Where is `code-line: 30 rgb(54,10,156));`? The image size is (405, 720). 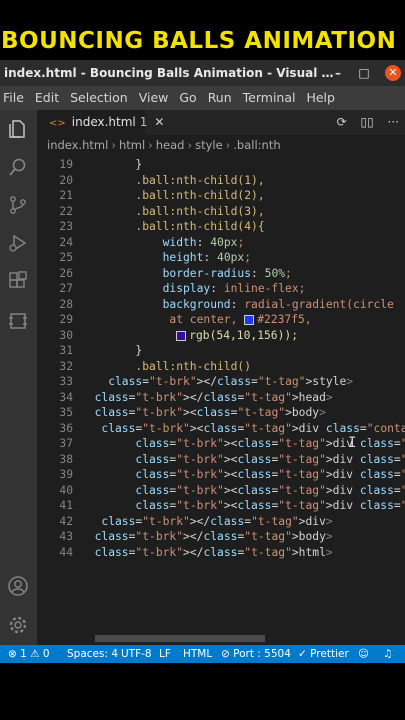
code-line: 30 rgb(54,10,156)); is located at coordinates (221, 336).